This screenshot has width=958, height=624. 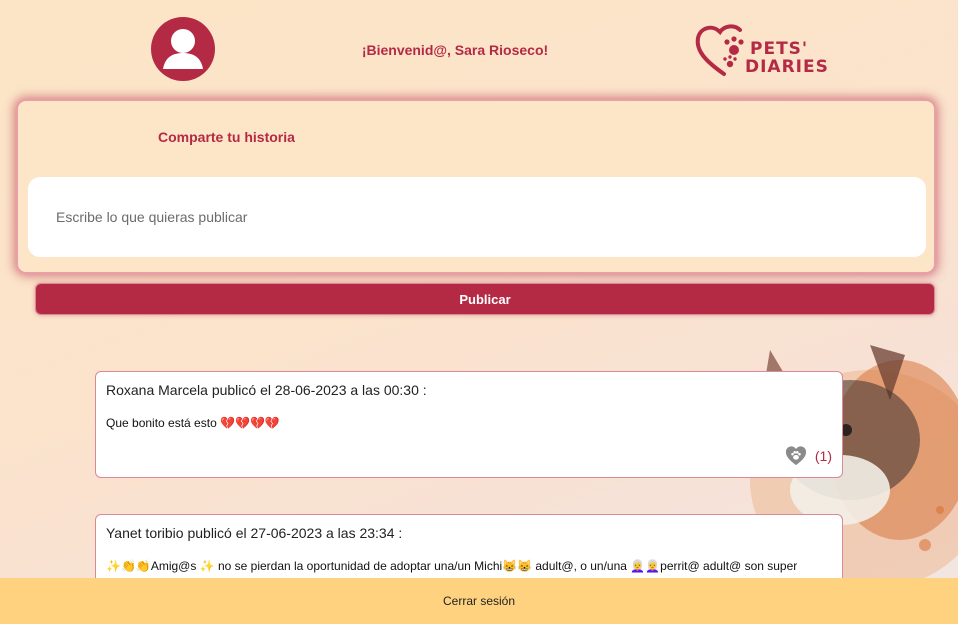 I want to click on user-silhouette-icon, so click(x=183, y=49).